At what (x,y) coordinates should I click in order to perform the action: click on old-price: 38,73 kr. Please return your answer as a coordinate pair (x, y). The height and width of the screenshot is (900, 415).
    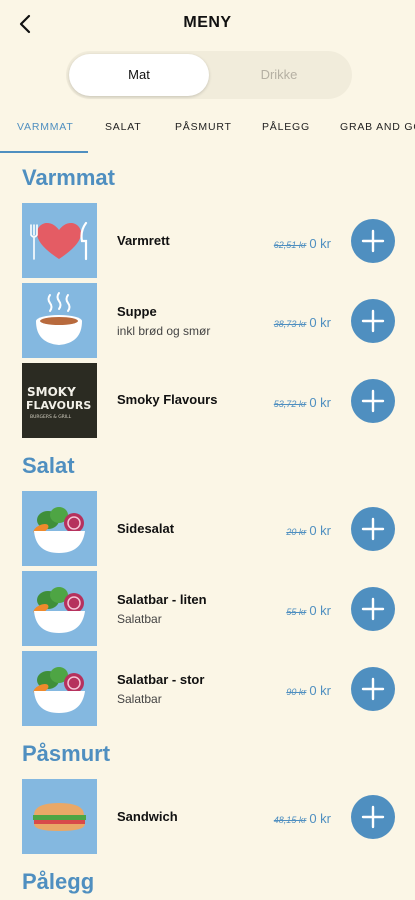
    Looking at the image, I should click on (290, 324).